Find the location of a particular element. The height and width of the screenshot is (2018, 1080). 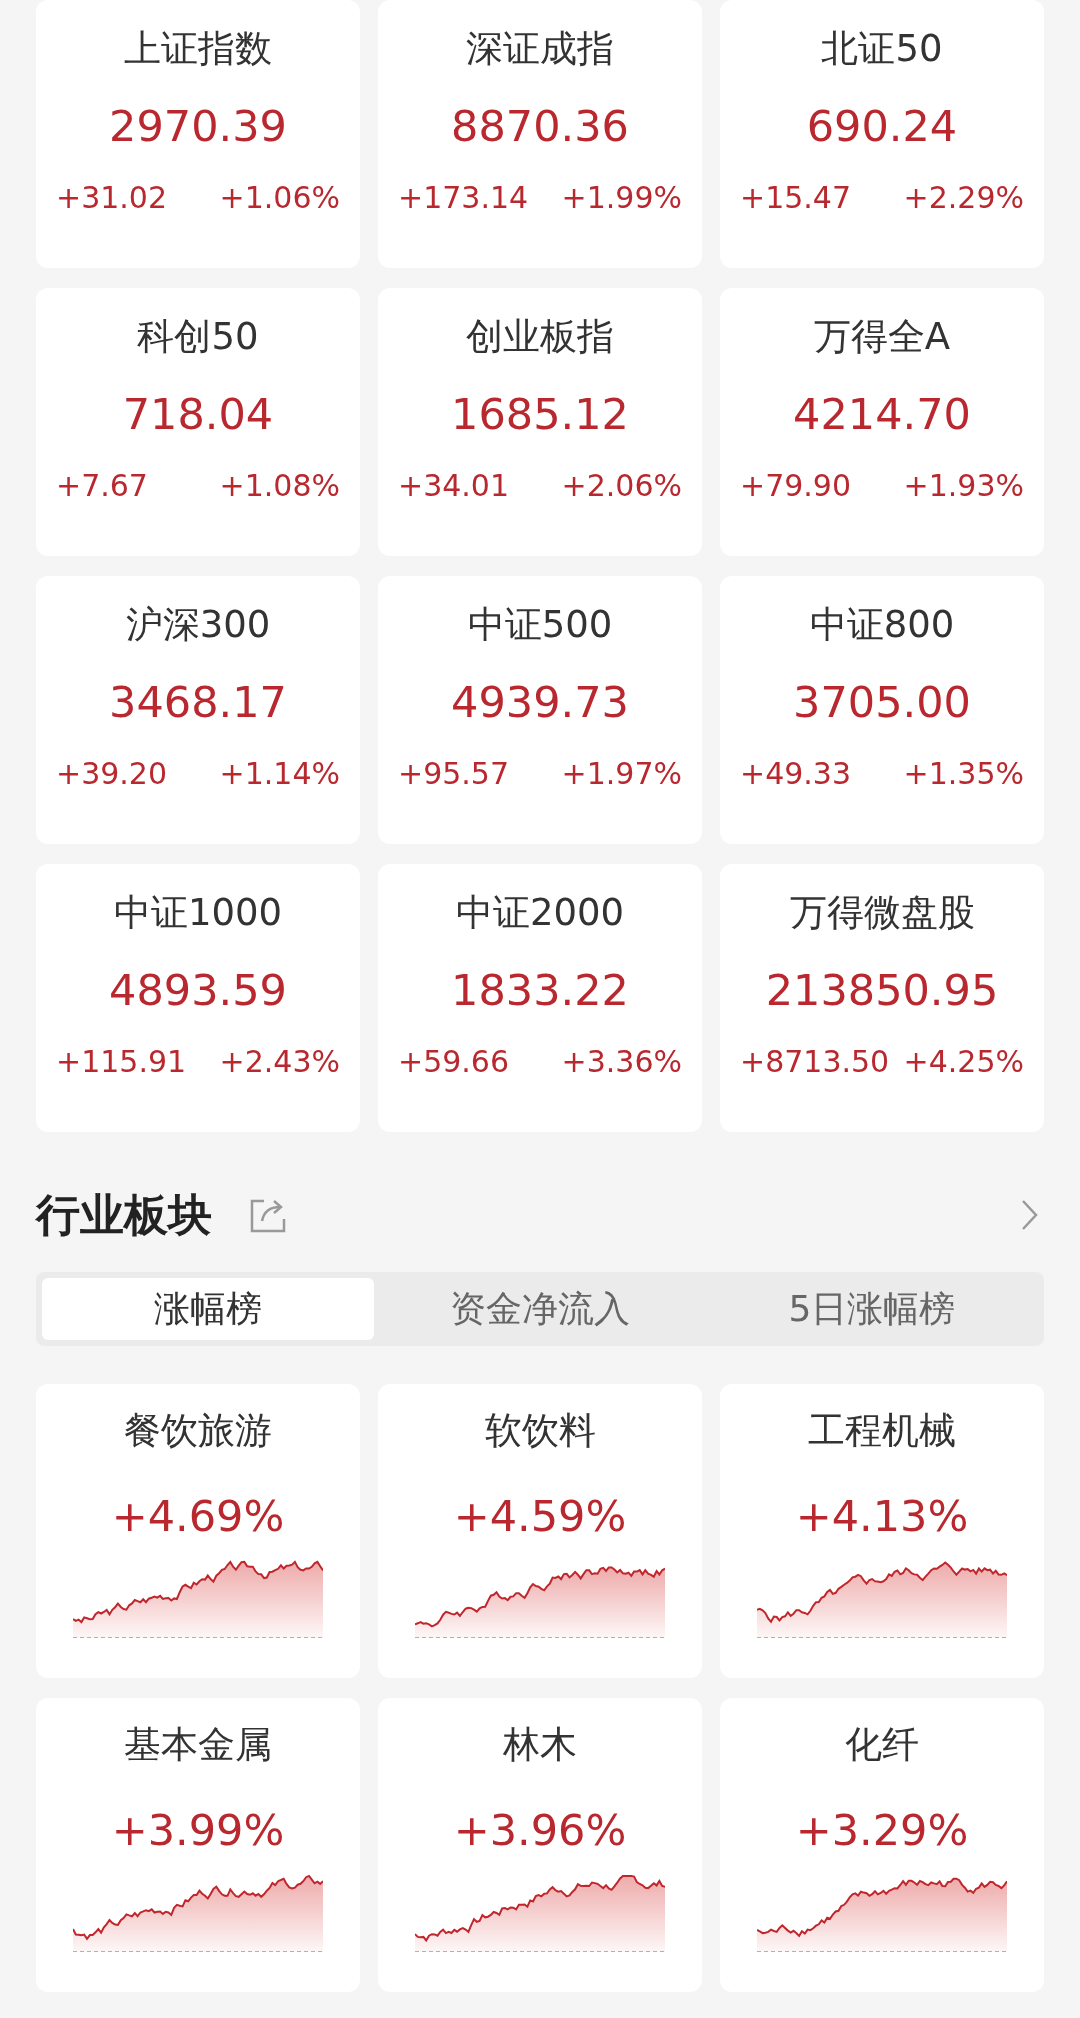

index-price: 213850.95 is located at coordinates (882, 990).